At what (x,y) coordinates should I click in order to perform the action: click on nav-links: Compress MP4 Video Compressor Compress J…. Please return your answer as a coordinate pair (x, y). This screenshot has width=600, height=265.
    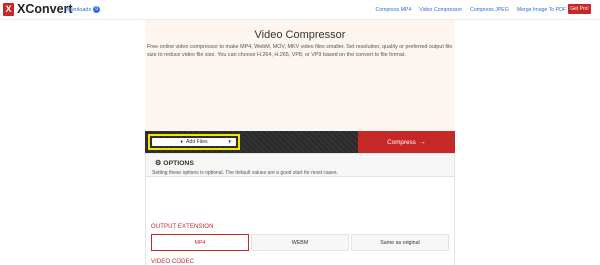
    Looking at the image, I should click on (467, 10).